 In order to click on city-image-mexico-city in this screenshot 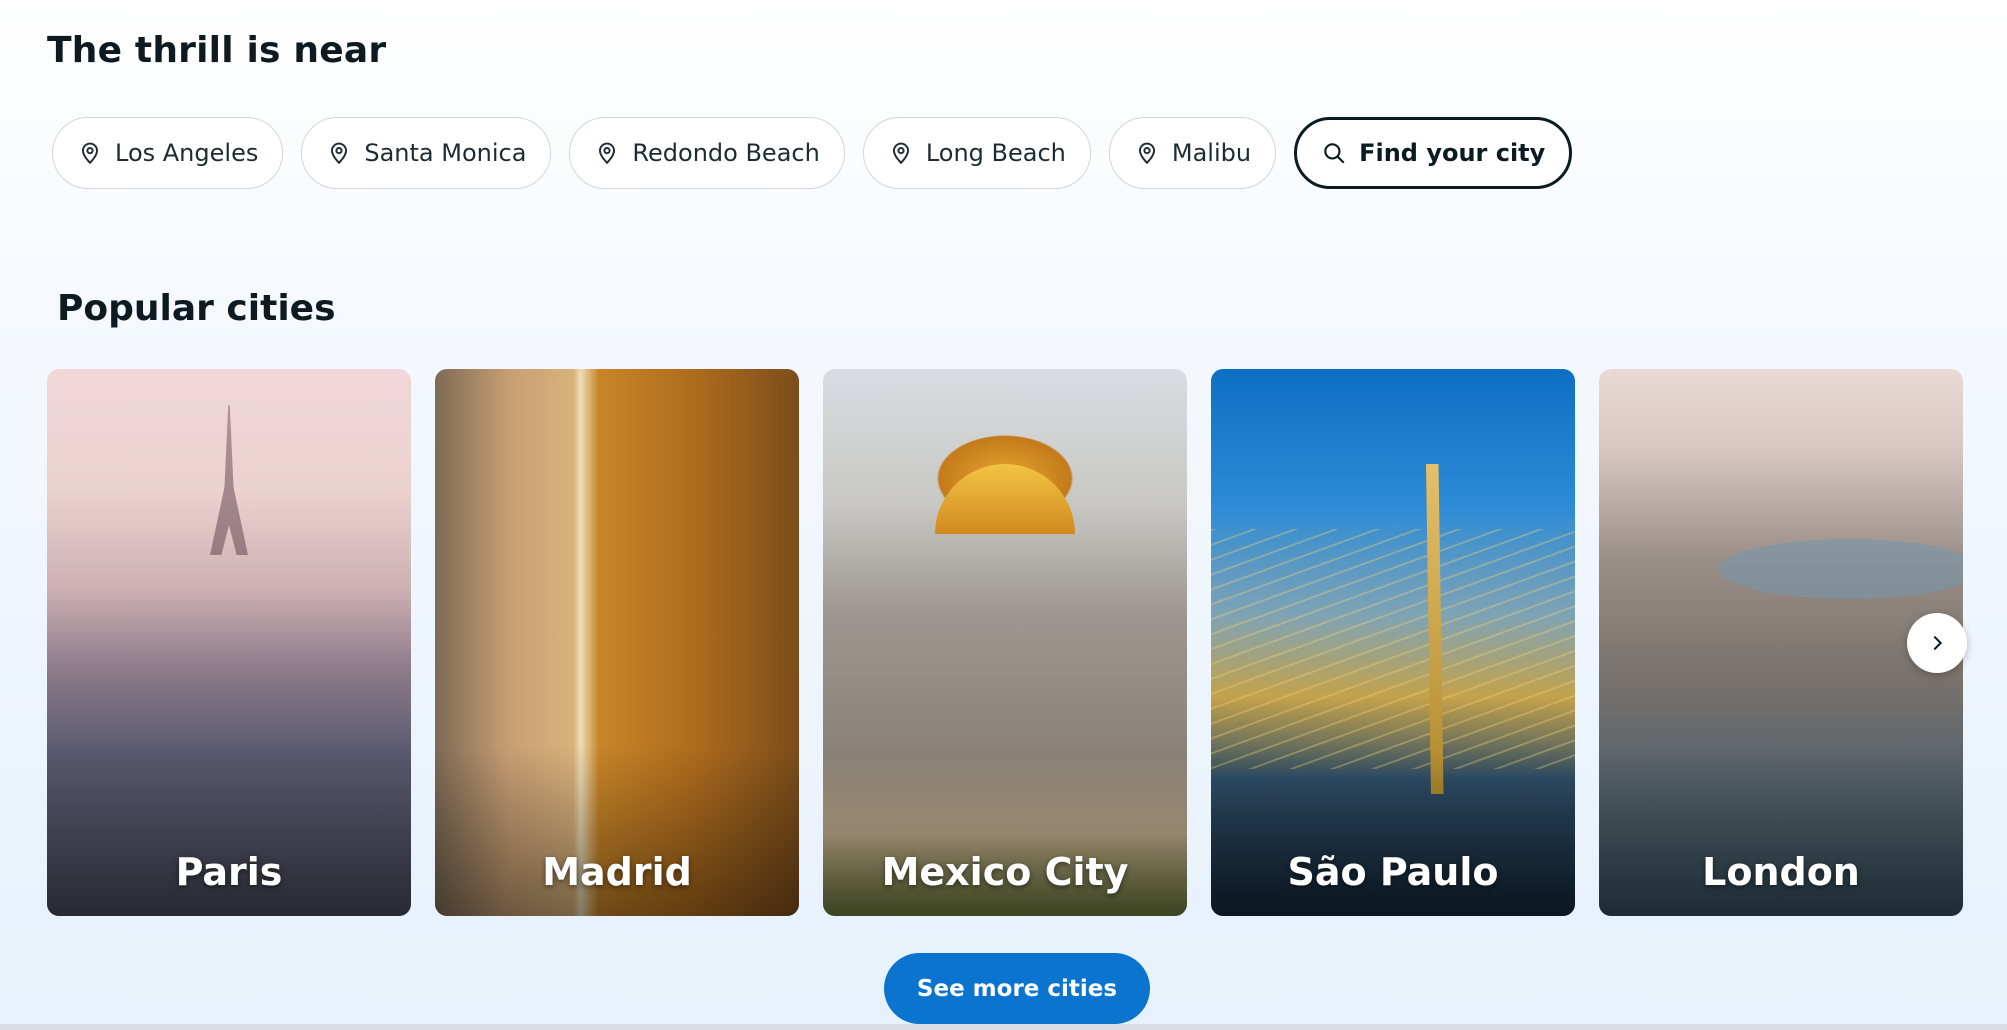, I will do `click(1005, 642)`.